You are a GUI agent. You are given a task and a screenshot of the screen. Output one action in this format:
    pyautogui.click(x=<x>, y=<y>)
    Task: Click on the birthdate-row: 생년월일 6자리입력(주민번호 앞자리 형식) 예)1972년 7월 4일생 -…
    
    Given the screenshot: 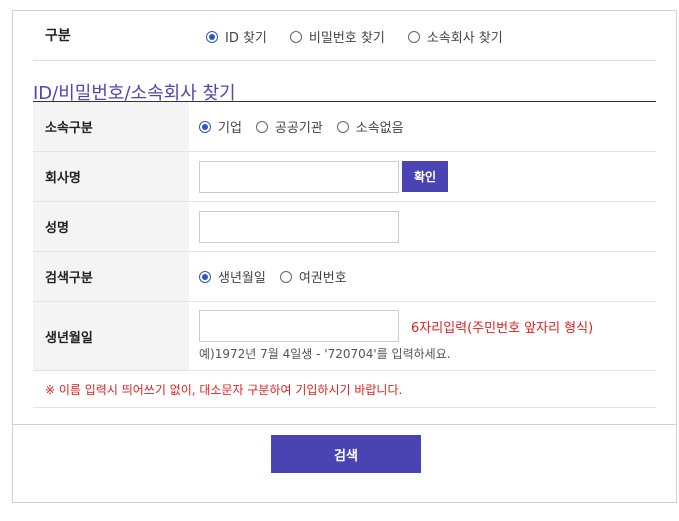 What is the action you would take?
    pyautogui.click(x=344, y=336)
    